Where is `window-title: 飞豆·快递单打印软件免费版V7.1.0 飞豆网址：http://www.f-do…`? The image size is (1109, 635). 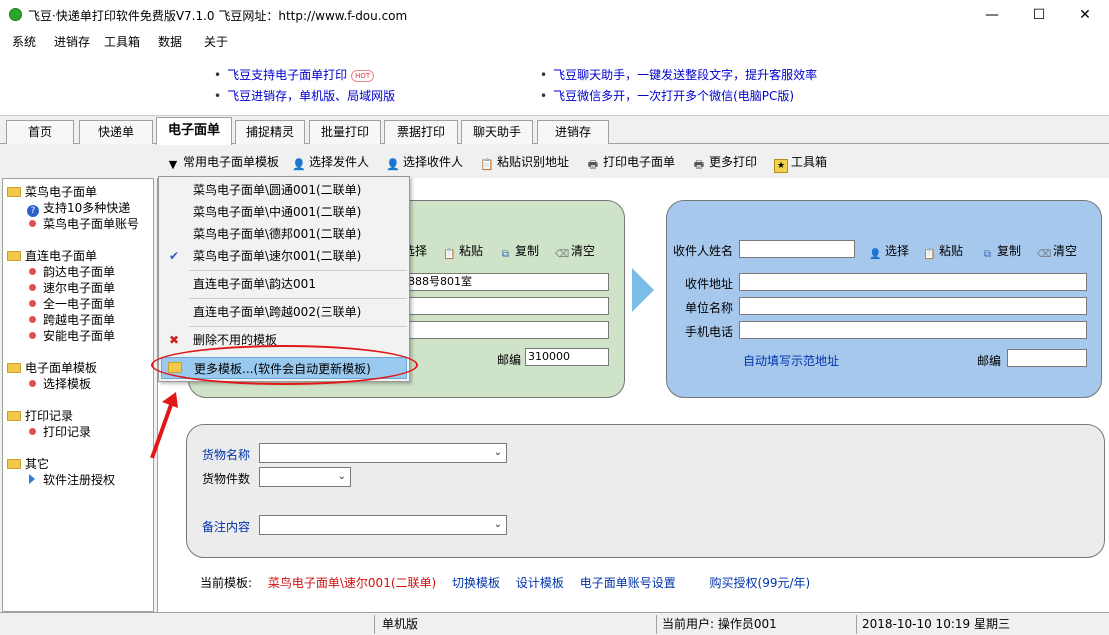 window-title: 飞豆·快递单打印软件免费版V7.1.0 飞豆网址：http://www.f-do… is located at coordinates (218, 16).